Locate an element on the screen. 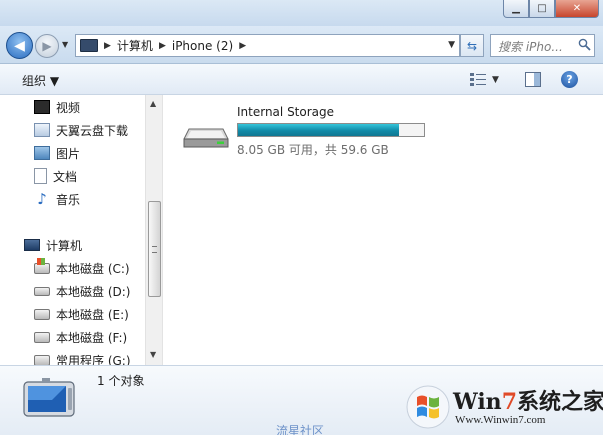  sidebar-item-label: 文档 is located at coordinates (65, 176).